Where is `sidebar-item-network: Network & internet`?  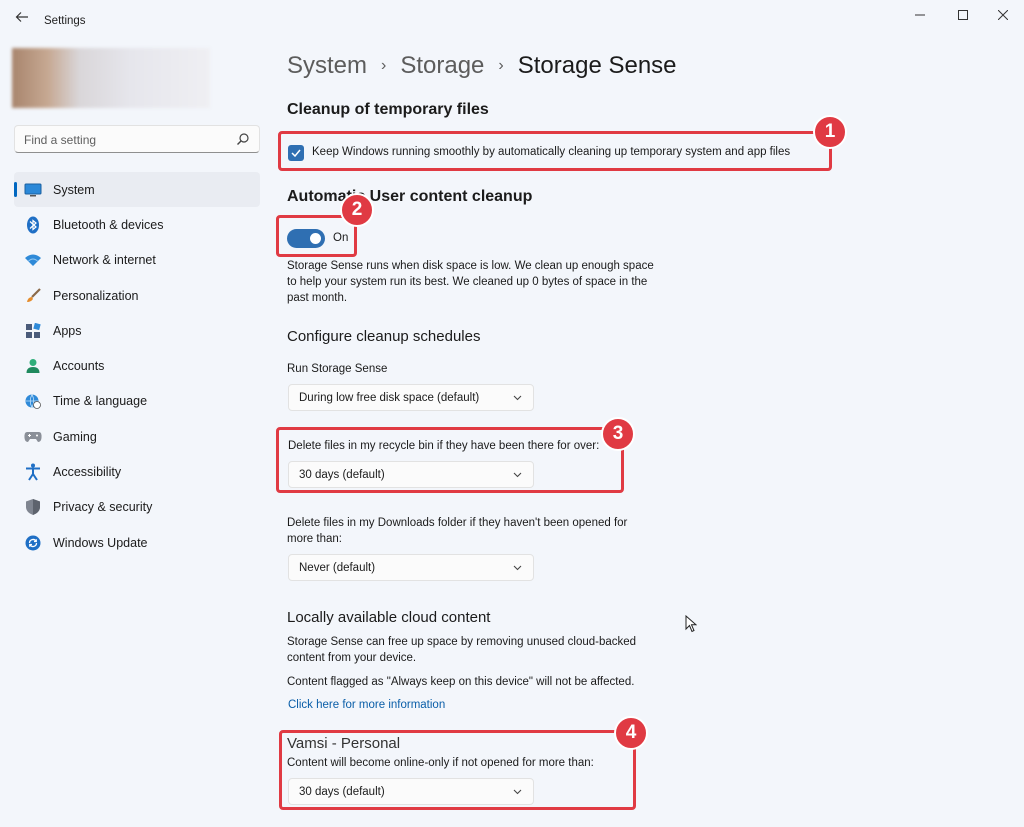
sidebar-item-network: Network & internet is located at coordinates (137, 260).